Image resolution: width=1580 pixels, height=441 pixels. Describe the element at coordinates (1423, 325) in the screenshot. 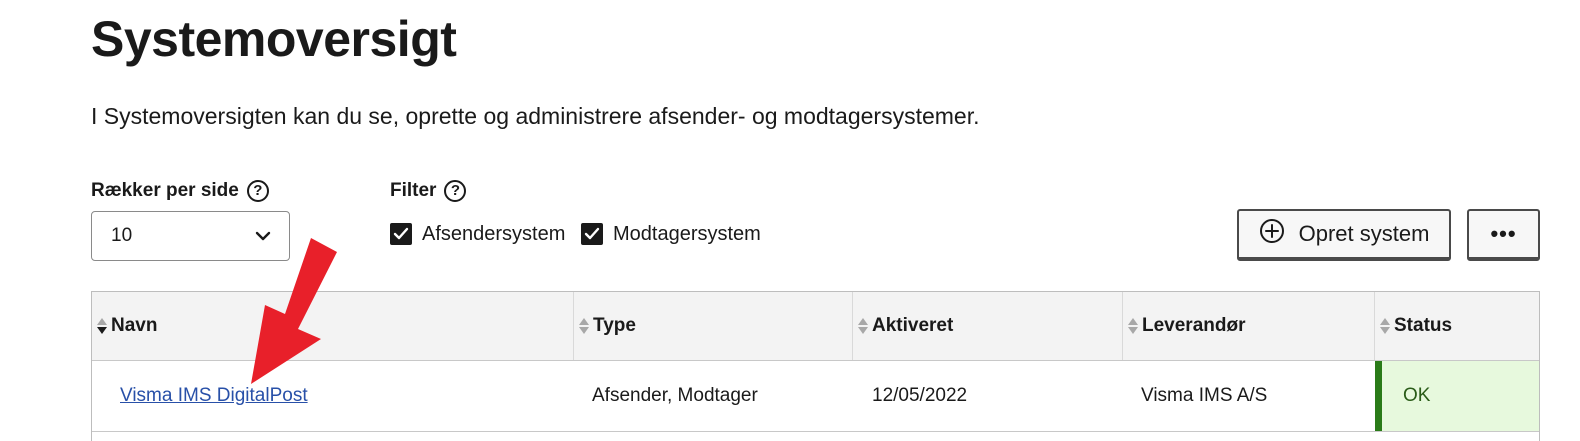

I see `column-header-label: Status` at that location.